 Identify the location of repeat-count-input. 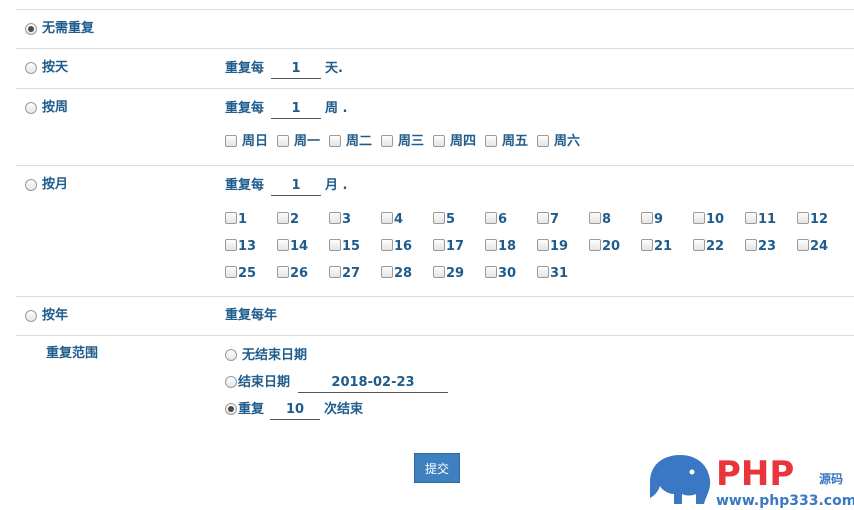
(295, 410).